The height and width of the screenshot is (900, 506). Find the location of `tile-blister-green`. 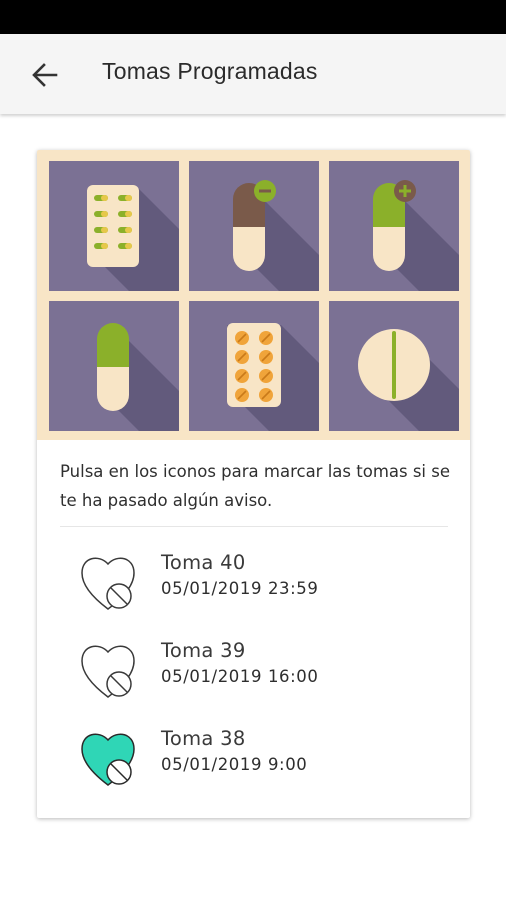

tile-blister-green is located at coordinates (114, 226).